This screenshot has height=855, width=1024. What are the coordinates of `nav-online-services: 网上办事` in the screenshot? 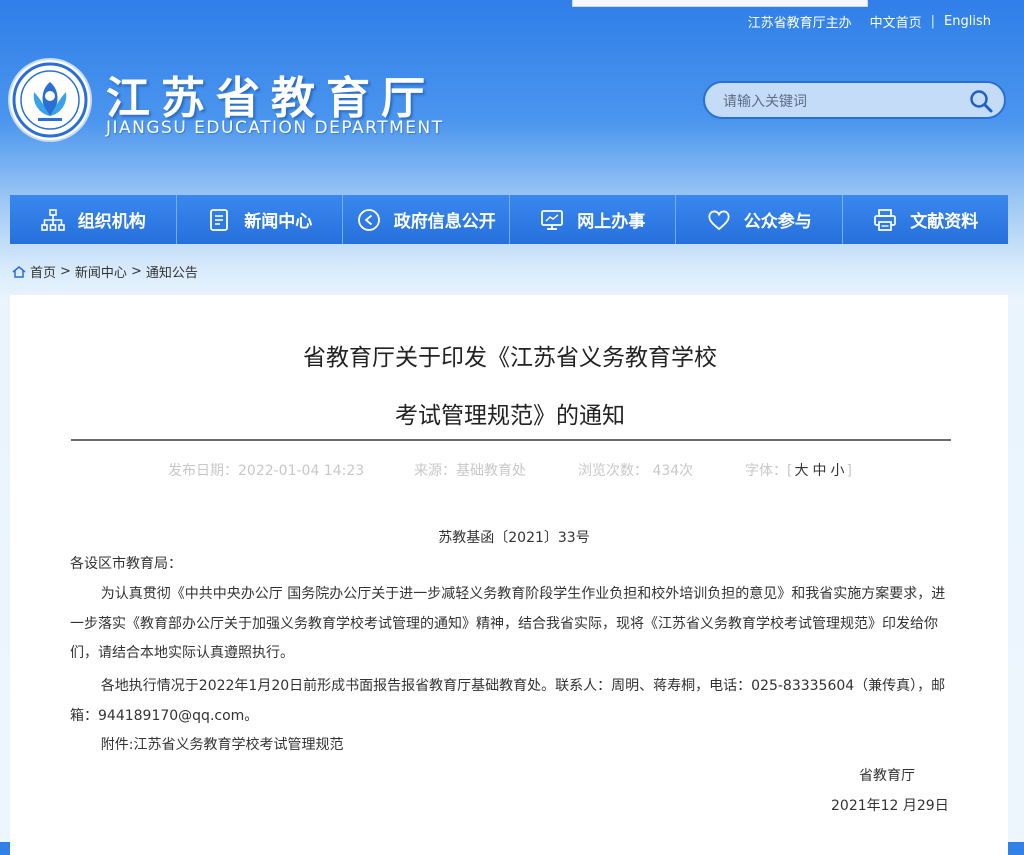 It's located at (592, 219).